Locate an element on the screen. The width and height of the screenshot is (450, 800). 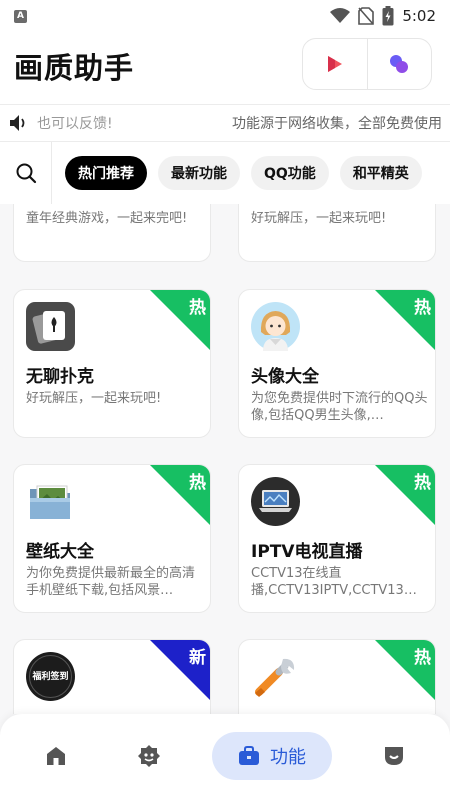
notice-feedback-text: 也可以反馈! is located at coordinates (75, 124).